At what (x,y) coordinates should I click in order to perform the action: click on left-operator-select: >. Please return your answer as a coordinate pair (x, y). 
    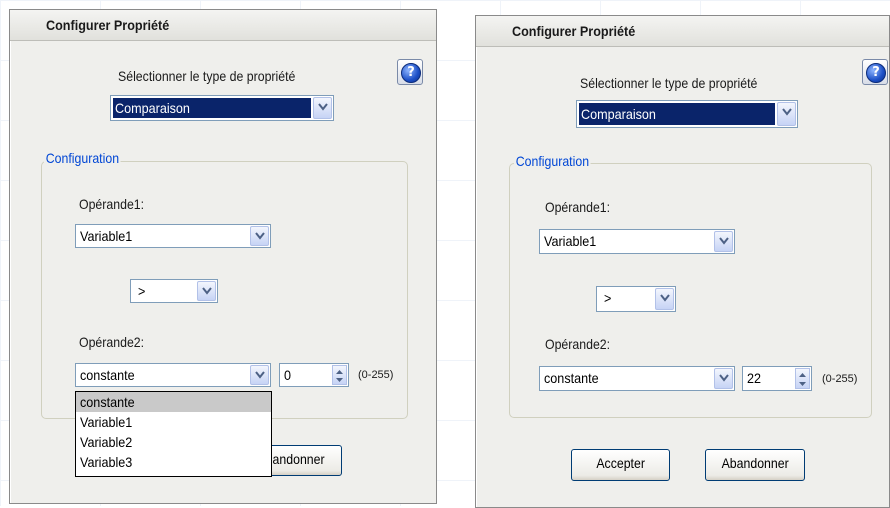
    Looking at the image, I should click on (174, 291).